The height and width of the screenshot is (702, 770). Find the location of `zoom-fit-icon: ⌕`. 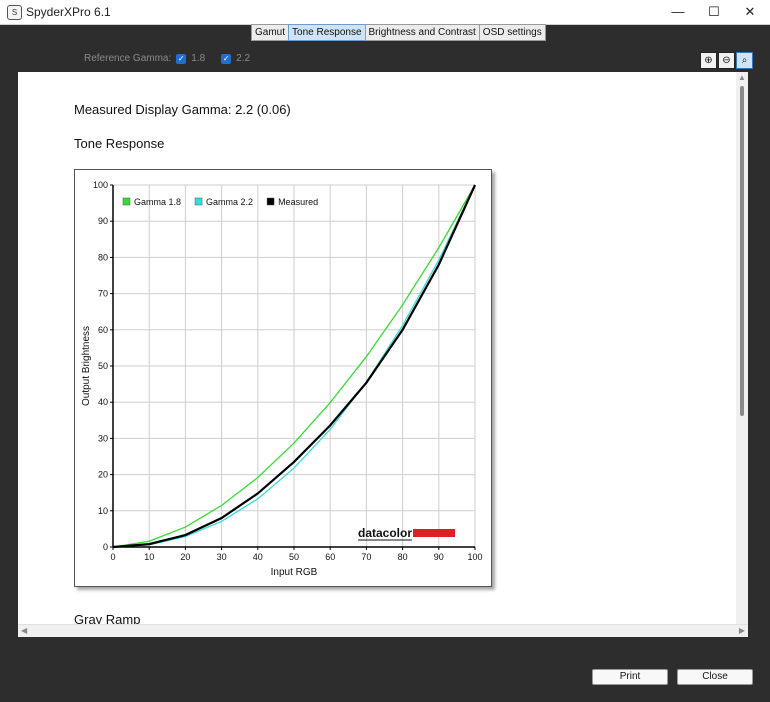

zoom-fit-icon: ⌕ is located at coordinates (744, 60).